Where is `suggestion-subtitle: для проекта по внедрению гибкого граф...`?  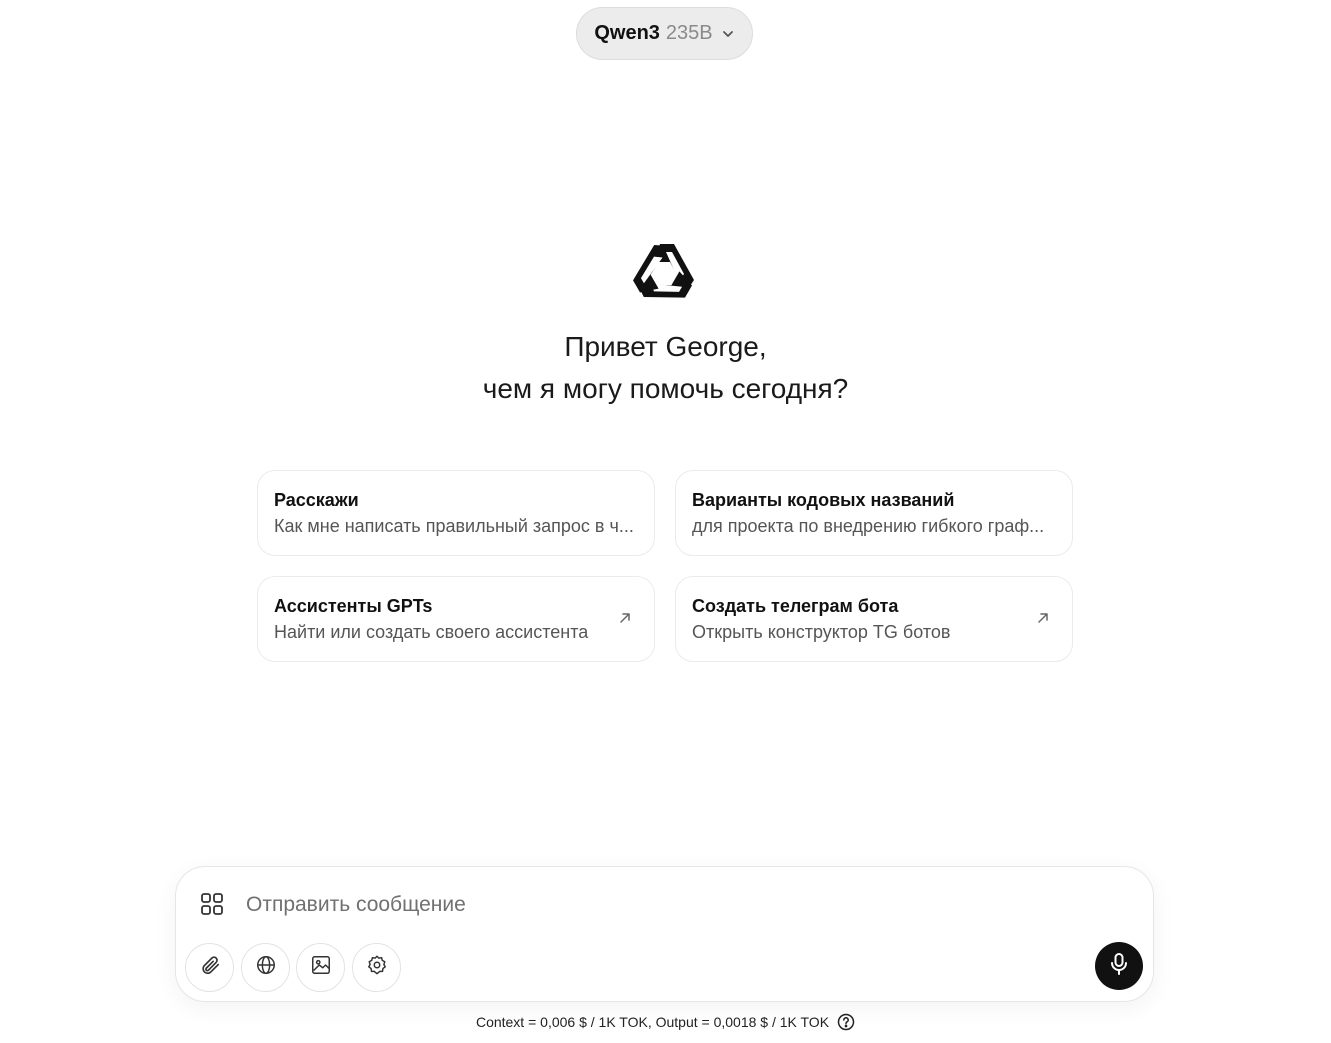 suggestion-subtitle: для проекта по внедрению гибкого граф... is located at coordinates (868, 526).